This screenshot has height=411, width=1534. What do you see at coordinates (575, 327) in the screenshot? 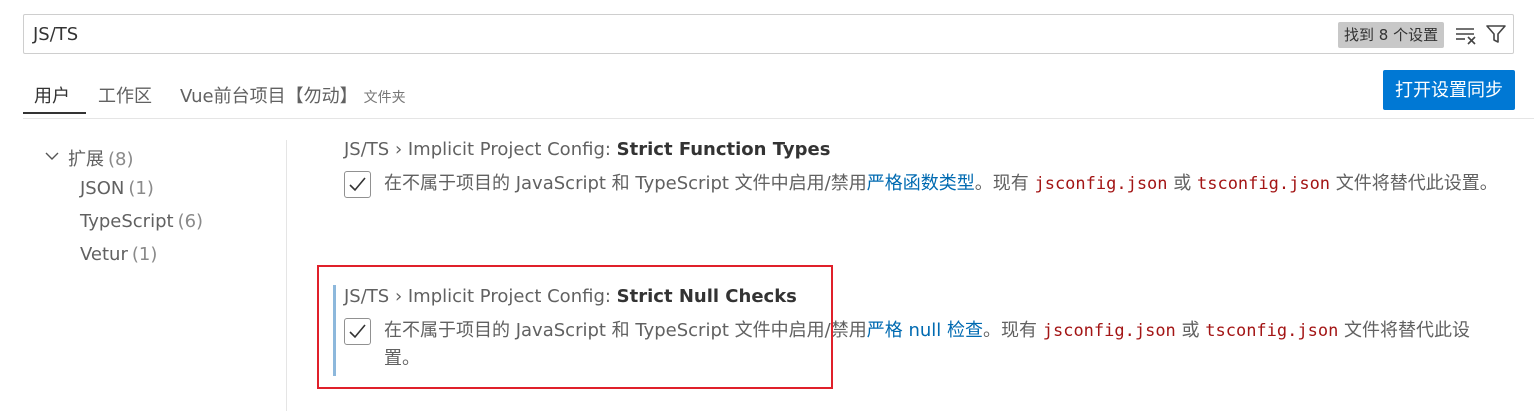
I see `annotation-highlight-box` at bounding box center [575, 327].